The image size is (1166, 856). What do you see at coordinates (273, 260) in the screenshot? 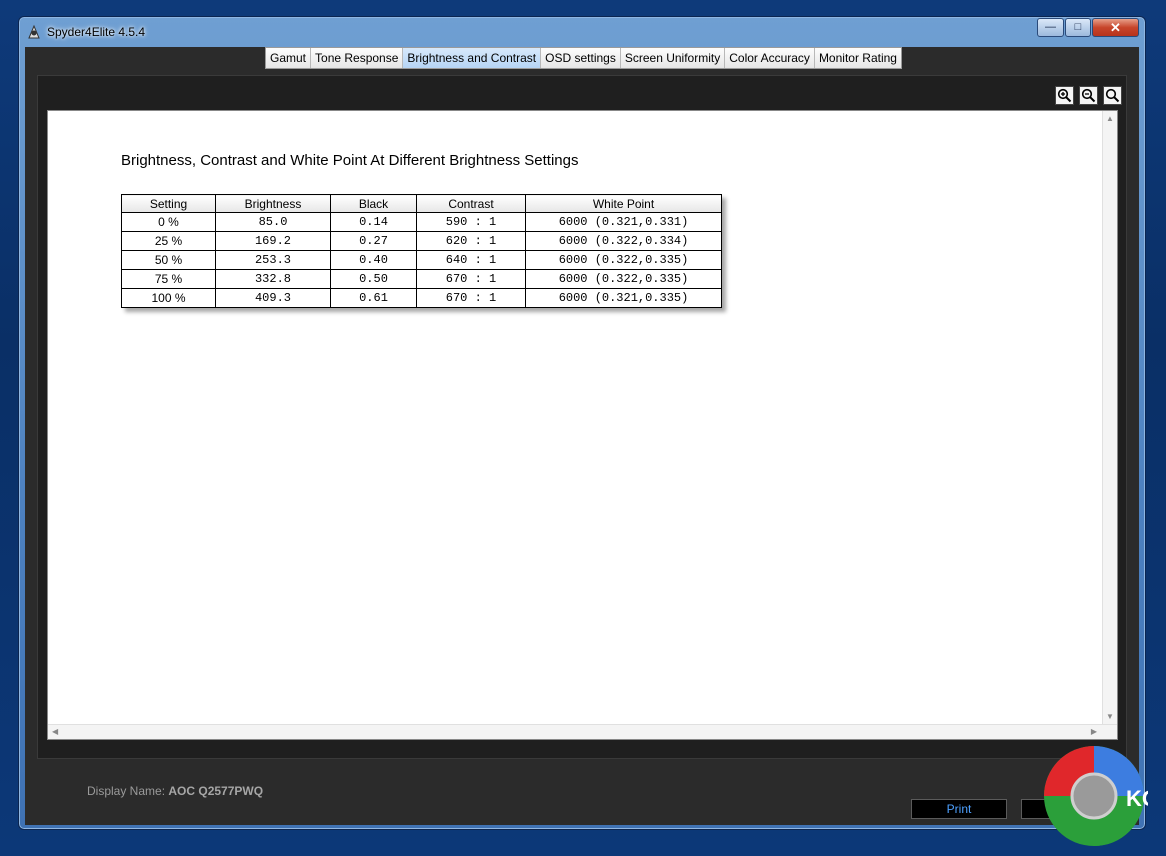
I see `cell-brightness: 253.3` at bounding box center [273, 260].